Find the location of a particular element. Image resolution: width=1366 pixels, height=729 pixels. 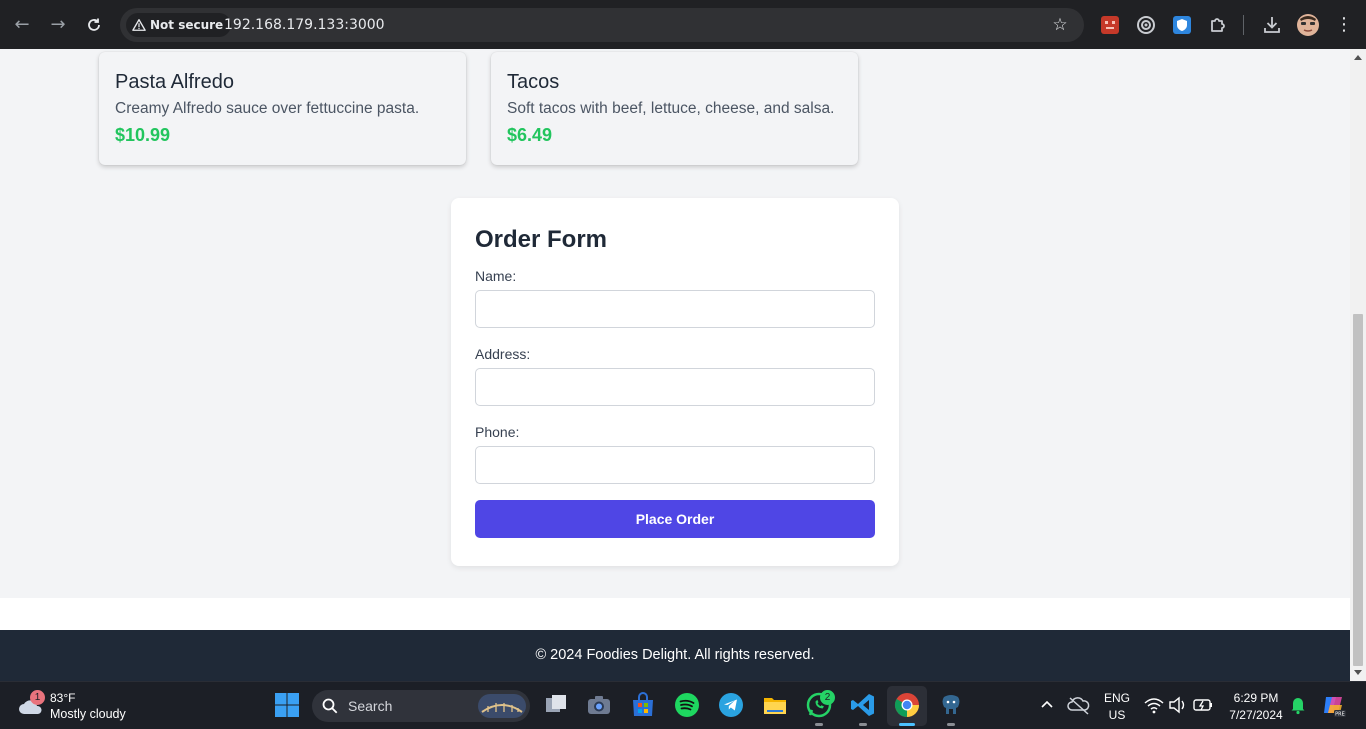

postgresql-running-indicator is located at coordinates (951, 724).